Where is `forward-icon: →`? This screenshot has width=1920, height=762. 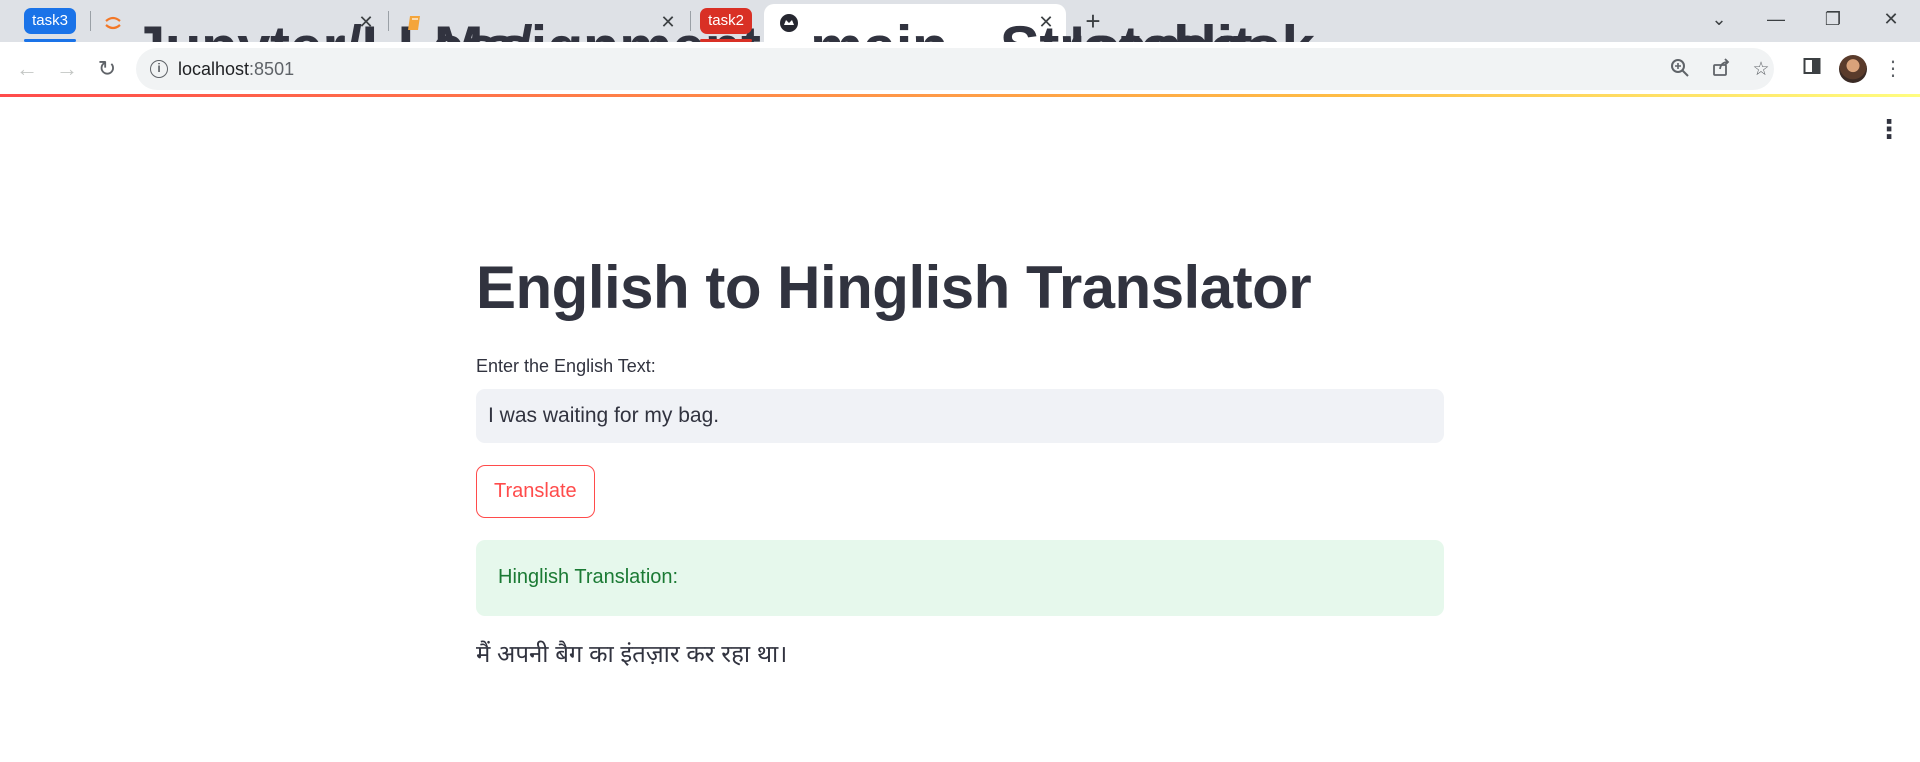 forward-icon: → is located at coordinates (67, 69).